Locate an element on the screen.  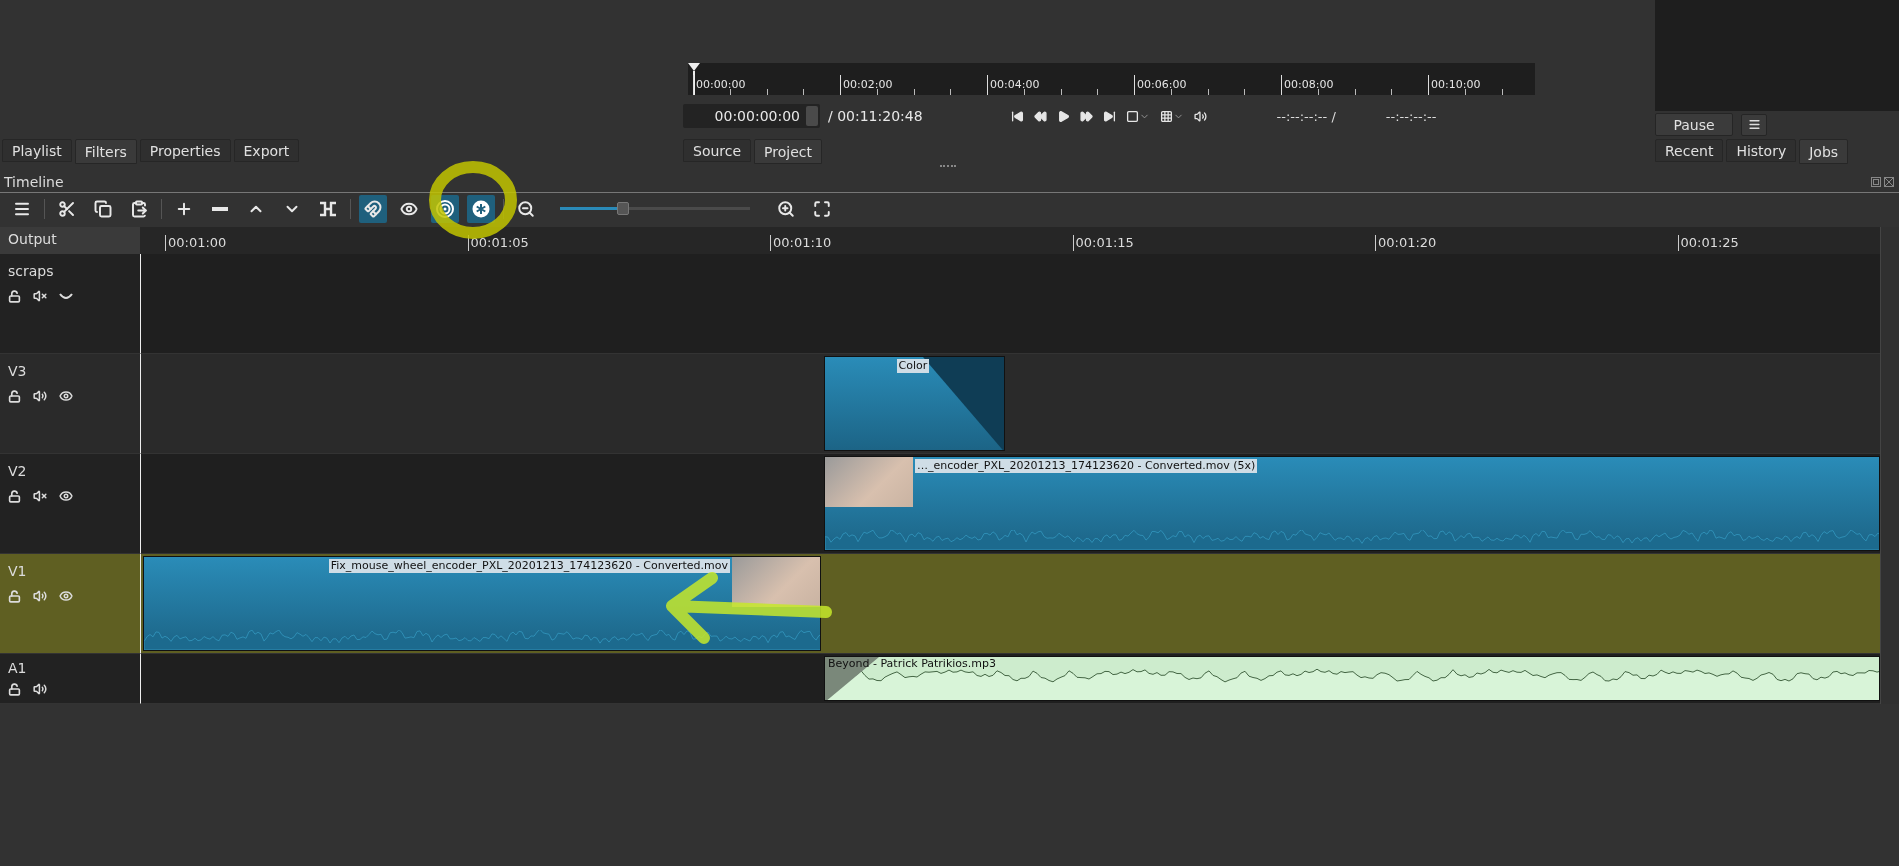
track-name: V2 is located at coordinates (18, 471).